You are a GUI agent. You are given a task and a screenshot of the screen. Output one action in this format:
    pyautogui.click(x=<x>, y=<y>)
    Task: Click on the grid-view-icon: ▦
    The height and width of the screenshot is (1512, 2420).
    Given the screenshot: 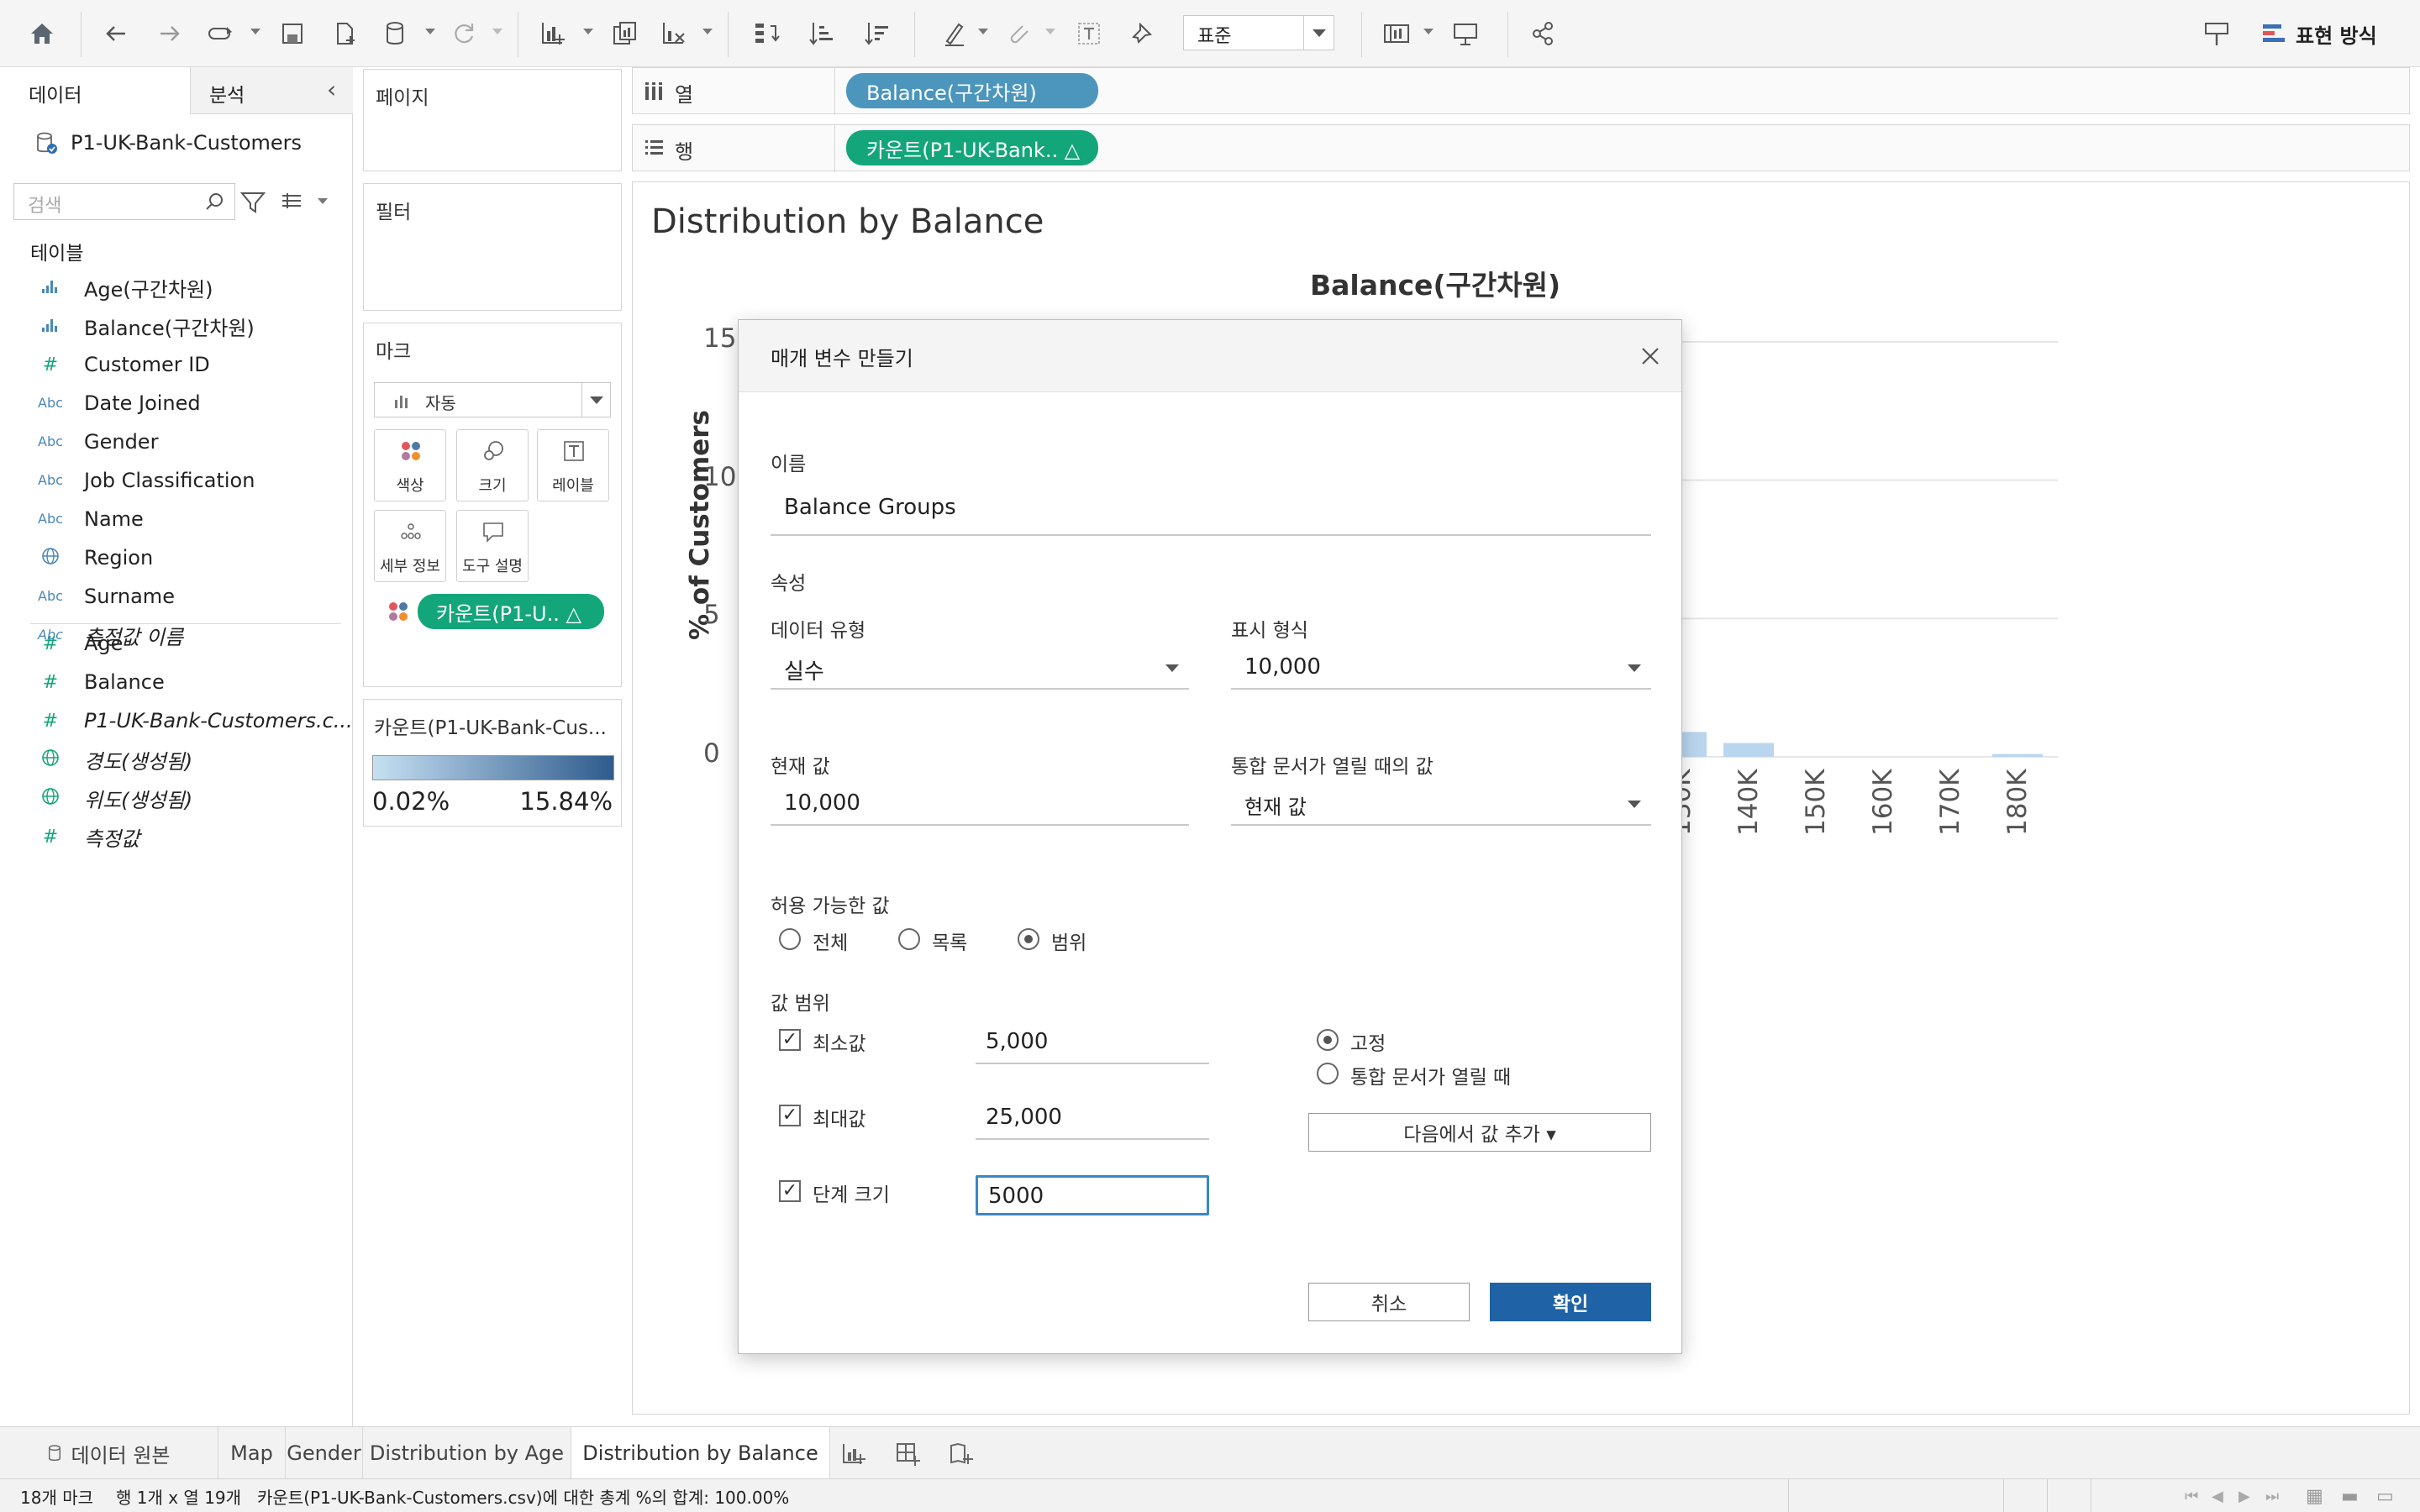 What is the action you would take?
    pyautogui.click(x=2314, y=1495)
    